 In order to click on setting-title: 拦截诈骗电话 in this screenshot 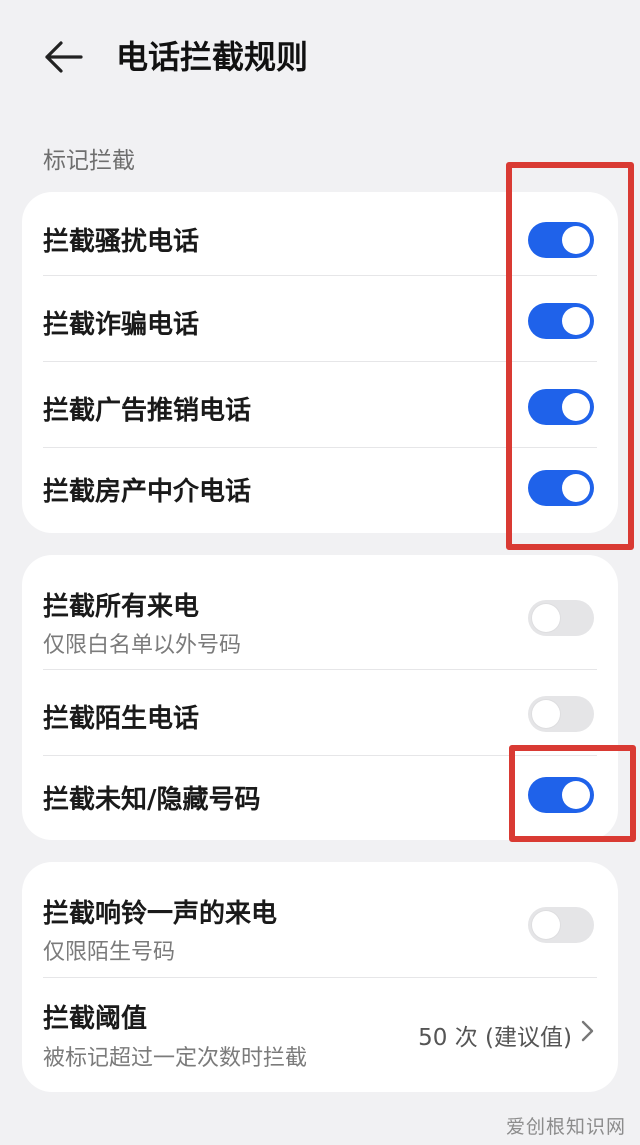, I will do `click(121, 325)`.